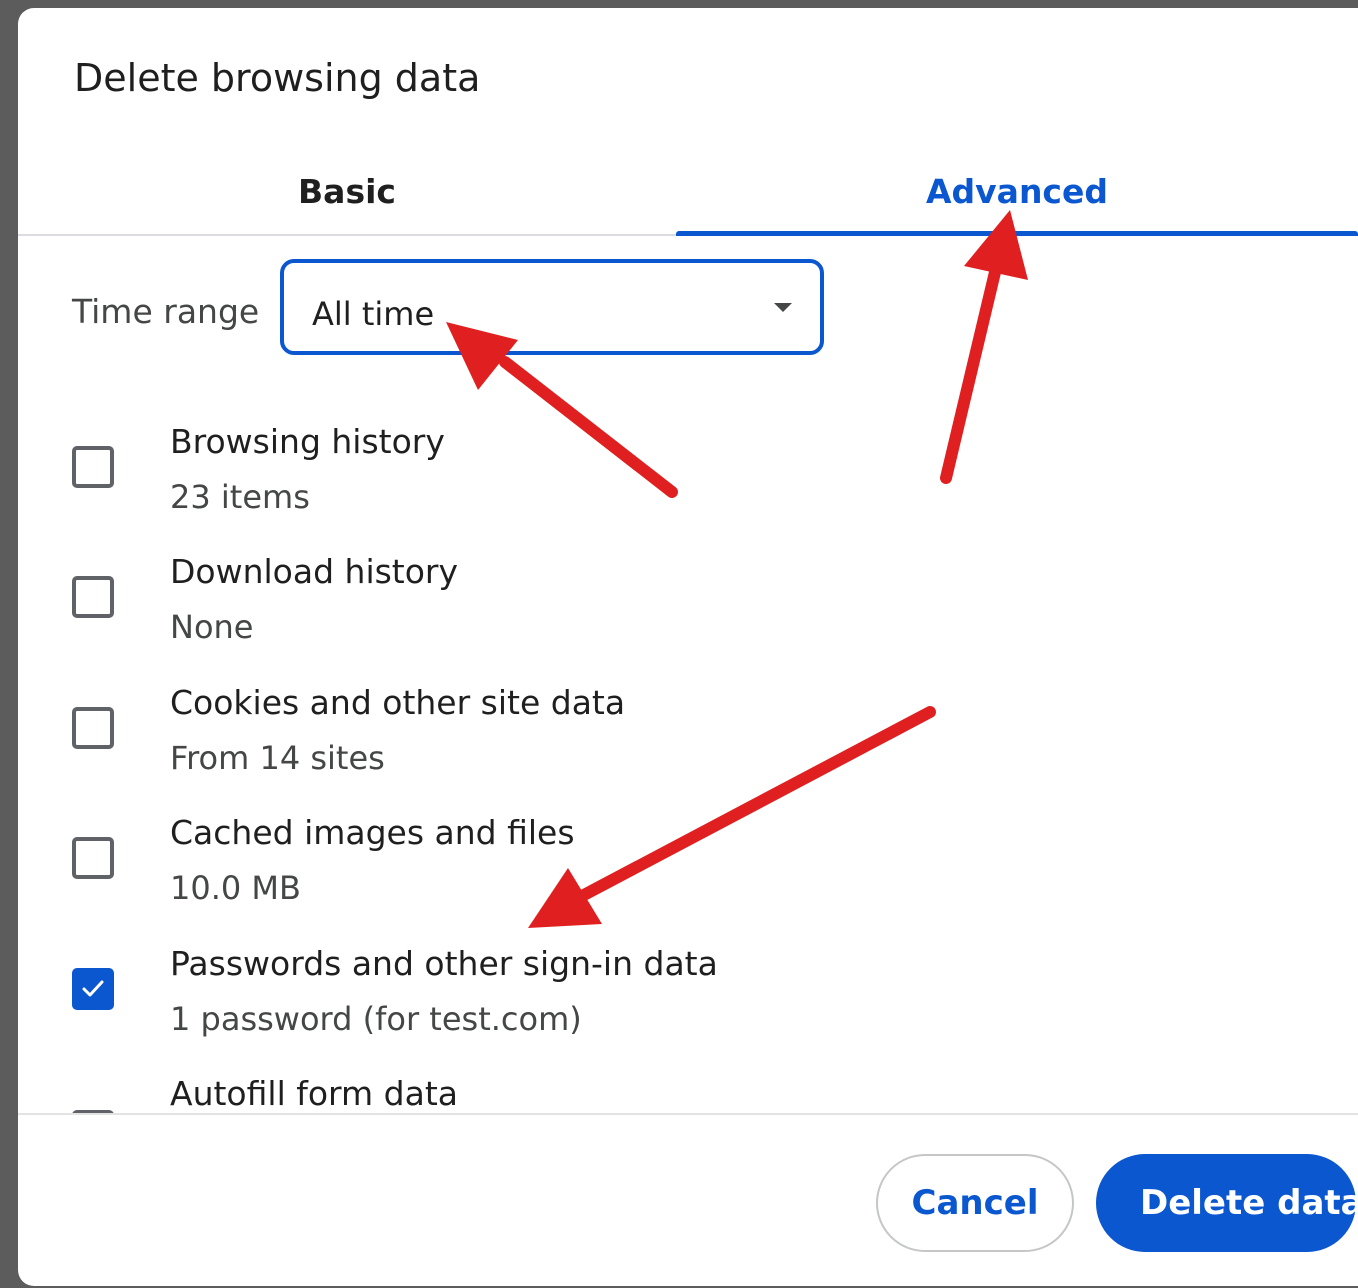  Describe the element at coordinates (277, 78) in the screenshot. I see `dialog-title: Delete browsing data` at that location.